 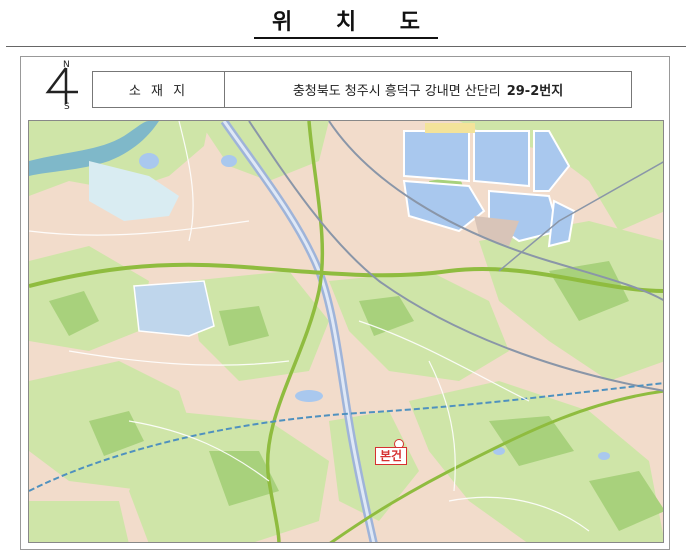 What do you see at coordinates (535, 91) in the screenshot?
I see `lot-number: 29-2번지` at bounding box center [535, 91].